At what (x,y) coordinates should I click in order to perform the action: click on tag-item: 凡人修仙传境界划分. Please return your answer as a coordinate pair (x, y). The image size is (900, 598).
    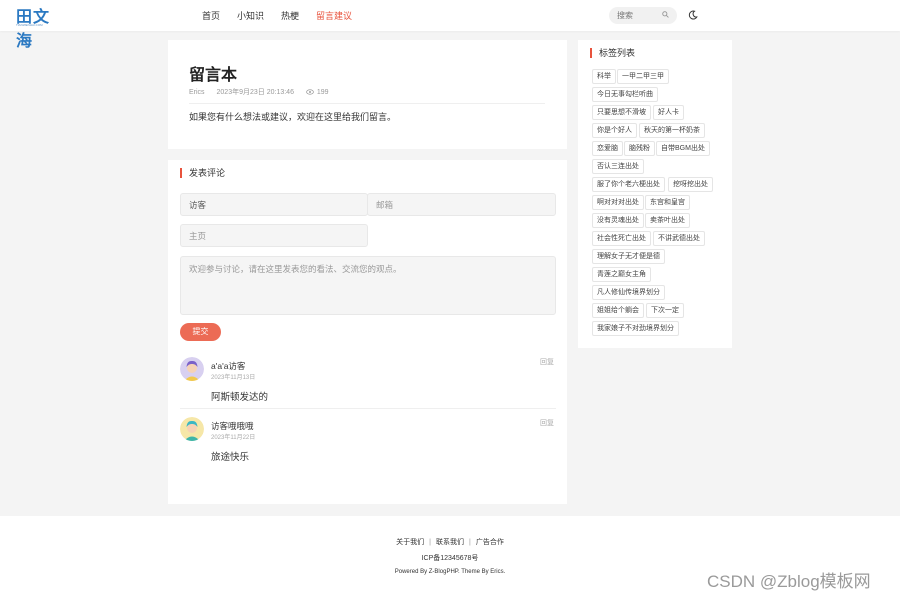
    Looking at the image, I should click on (628, 292).